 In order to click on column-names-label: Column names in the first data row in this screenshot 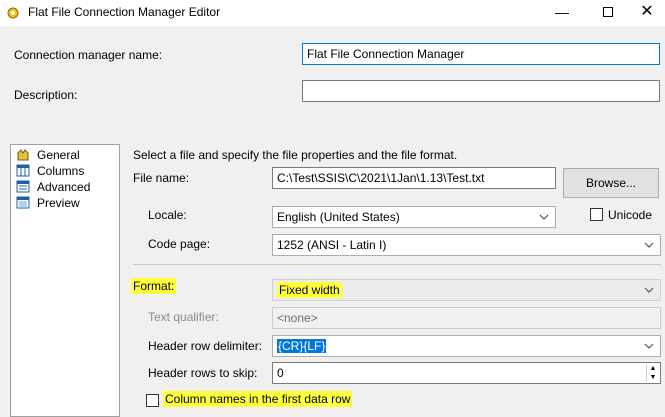, I will do `click(258, 399)`.